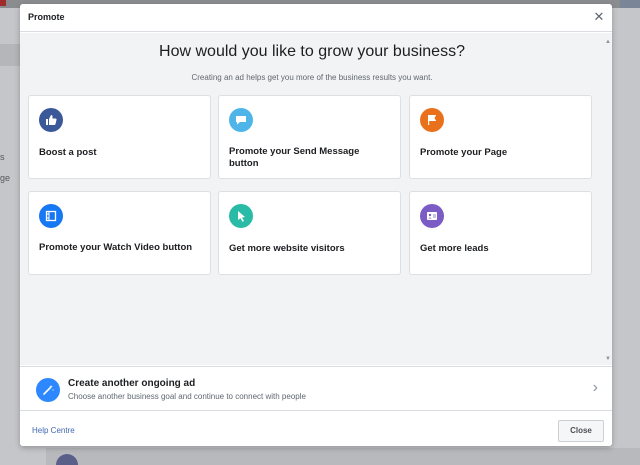  What do you see at coordinates (119, 137) in the screenshot?
I see `option-boost-post: Boost a post` at bounding box center [119, 137].